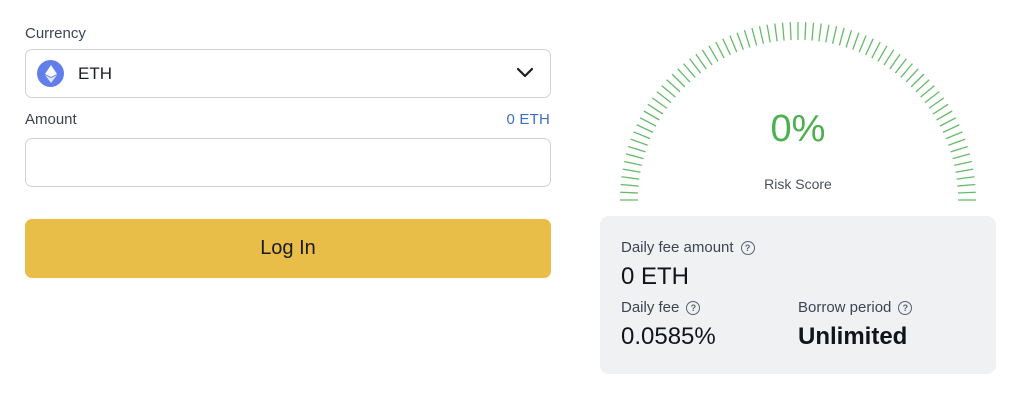 This screenshot has width=1024, height=403. What do you see at coordinates (798, 129) in the screenshot?
I see `risk-score-value: 0%` at bounding box center [798, 129].